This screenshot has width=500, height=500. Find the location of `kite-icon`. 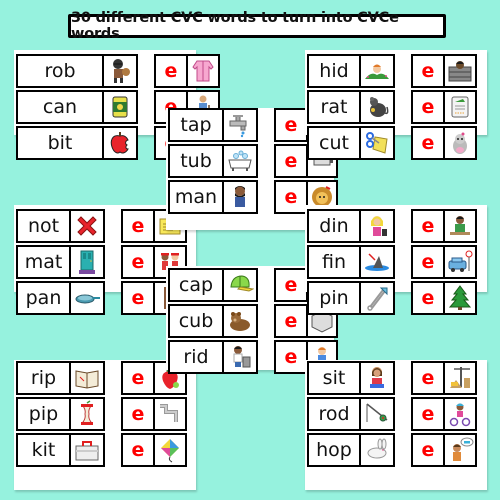

kite-icon is located at coordinates (170, 451).